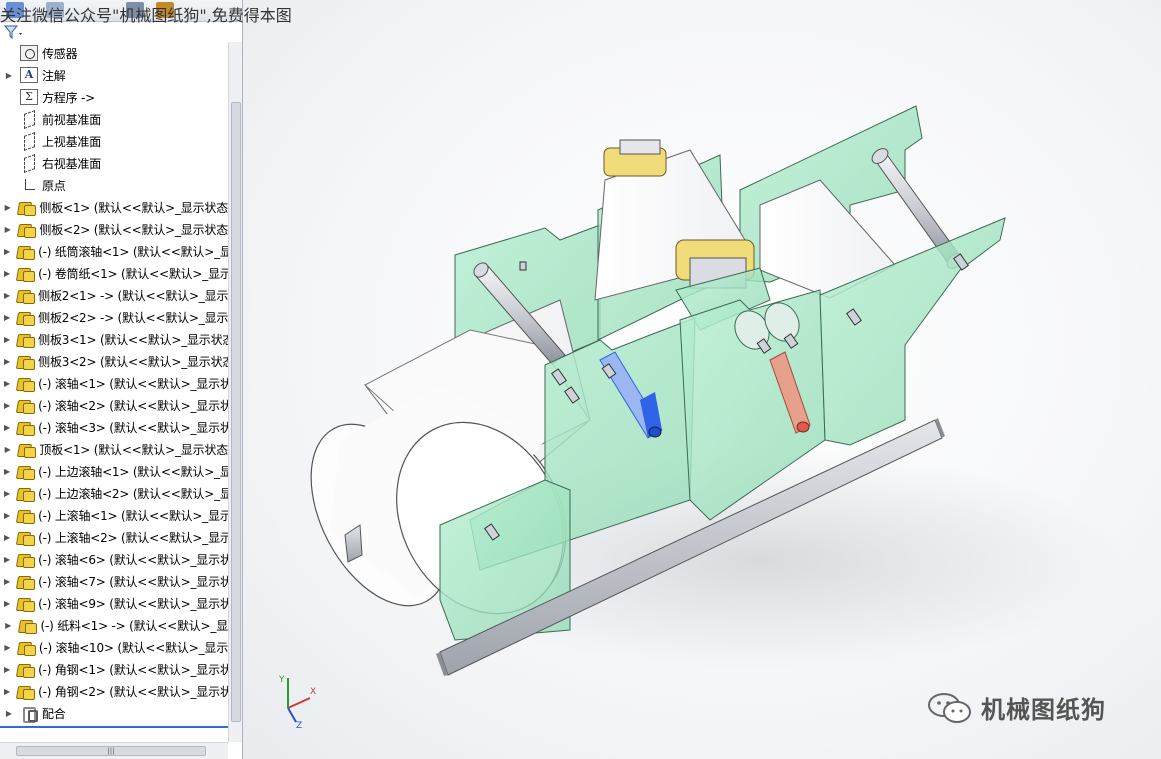 Image resolution: width=1161 pixels, height=759 pixels. What do you see at coordinates (133, 383) in the screenshot?
I see `tree-item-label: (-) 滚轴<1> (默认<<默认>_显示状` at bounding box center [133, 383].